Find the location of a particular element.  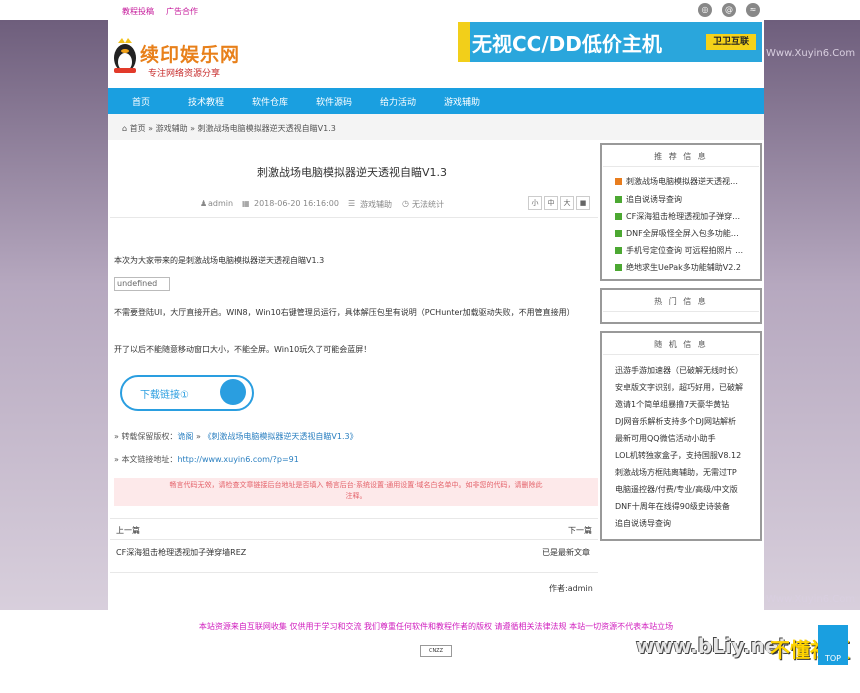

article-image-placeholder: undefined is located at coordinates (142, 284).